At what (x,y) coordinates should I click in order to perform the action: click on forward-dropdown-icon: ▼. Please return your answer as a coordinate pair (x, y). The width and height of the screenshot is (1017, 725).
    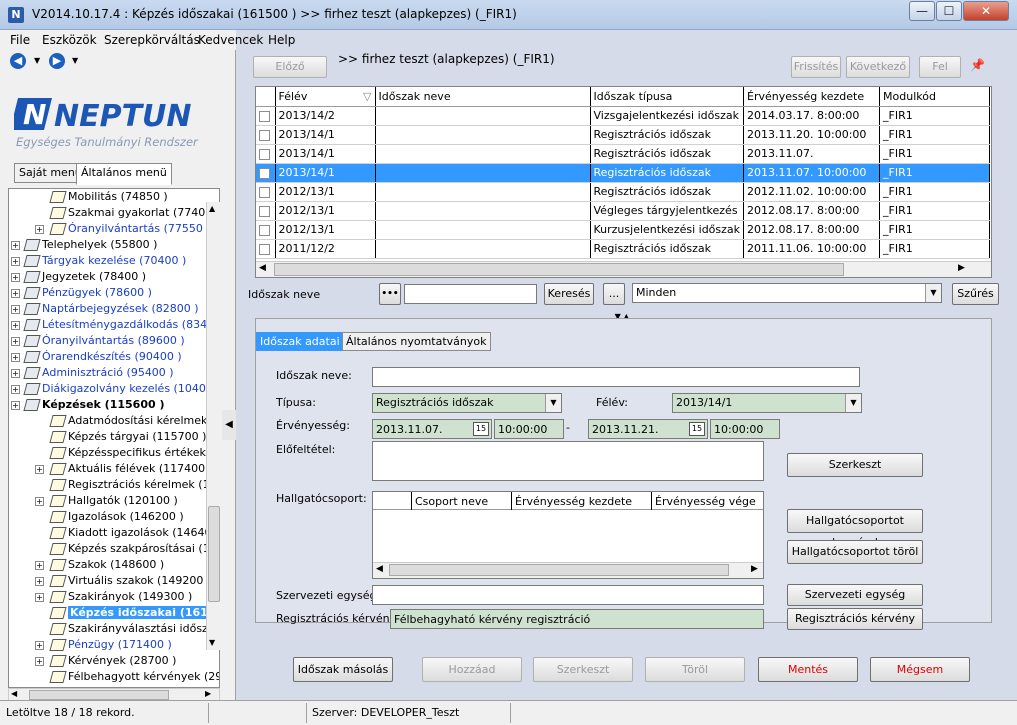
    Looking at the image, I should click on (75, 60).